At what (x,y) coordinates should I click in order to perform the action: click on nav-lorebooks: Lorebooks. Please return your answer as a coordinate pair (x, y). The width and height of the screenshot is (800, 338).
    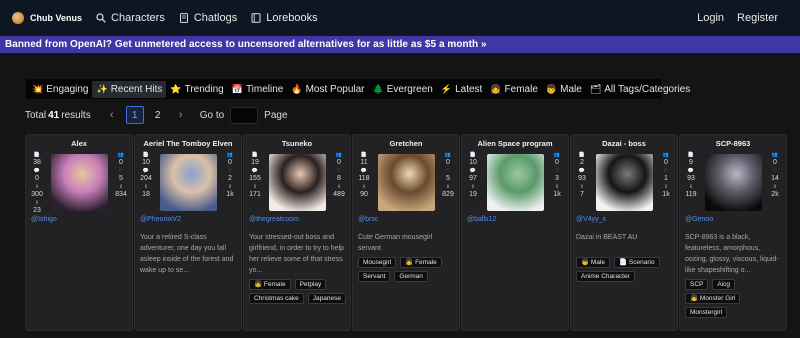
    Looking at the image, I should click on (284, 18).